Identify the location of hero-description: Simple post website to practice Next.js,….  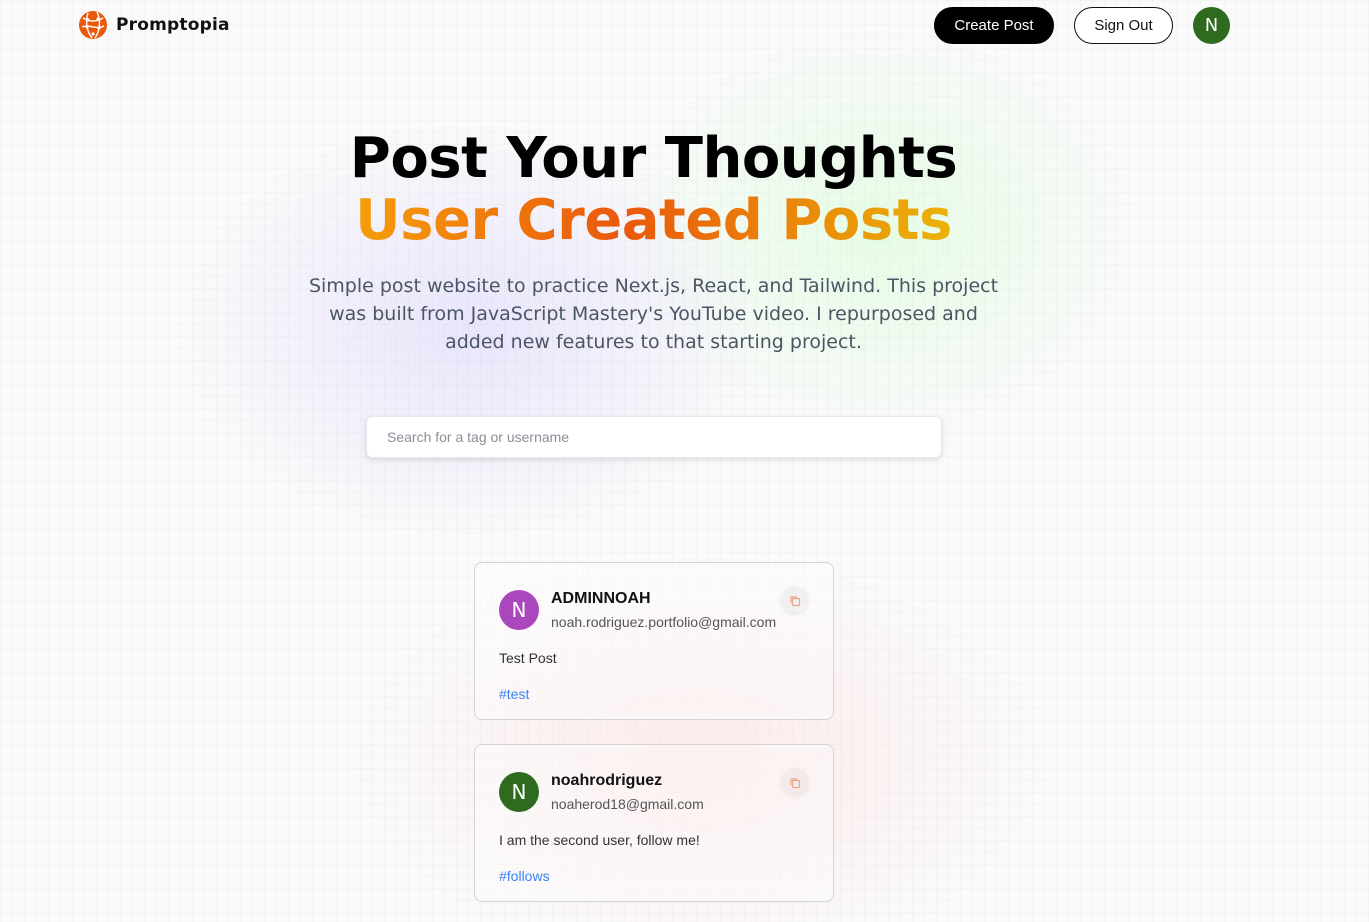
(653, 314).